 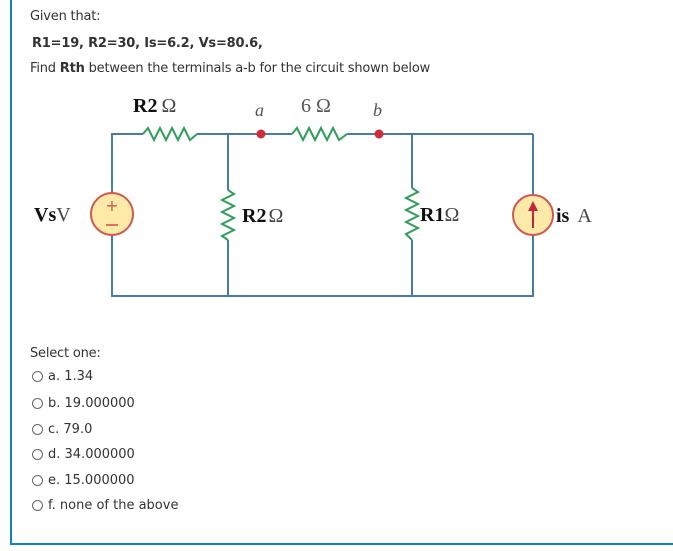 I want to click on option-label: a. 1.34, so click(x=71, y=376).